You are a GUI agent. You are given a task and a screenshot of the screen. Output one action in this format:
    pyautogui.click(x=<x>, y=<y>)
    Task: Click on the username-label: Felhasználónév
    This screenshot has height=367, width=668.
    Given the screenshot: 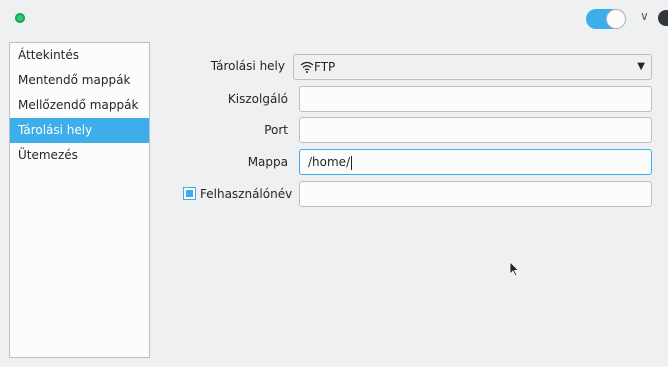 What is the action you would take?
    pyautogui.click(x=246, y=194)
    